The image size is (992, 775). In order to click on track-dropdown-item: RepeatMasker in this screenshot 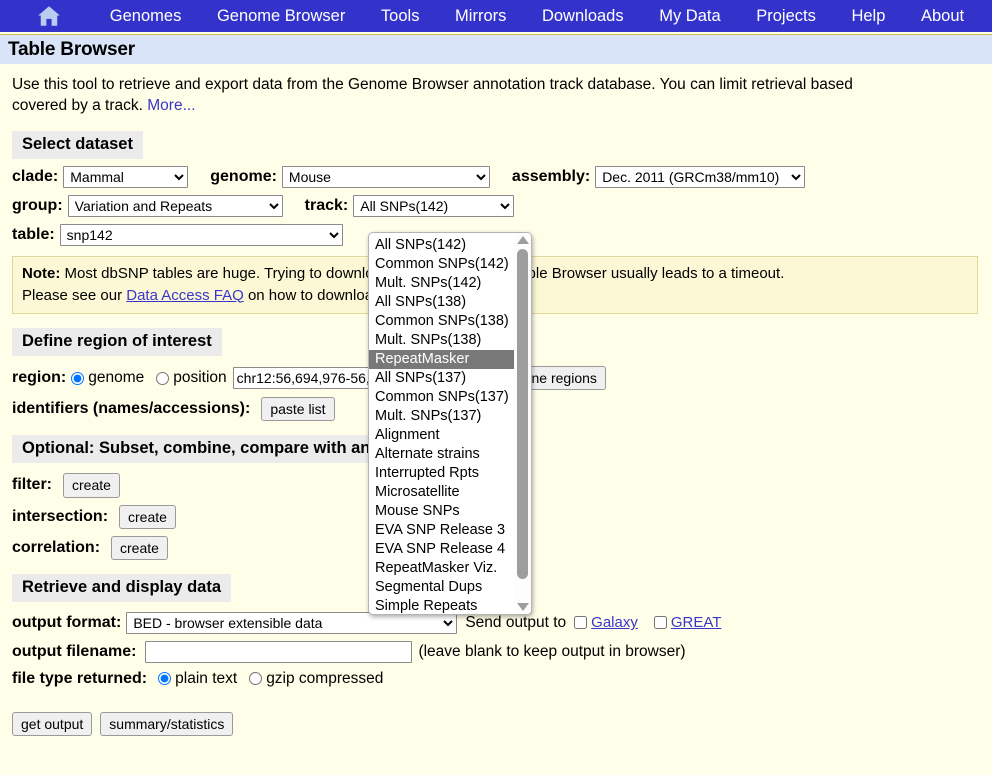, I will do `click(441, 359)`.